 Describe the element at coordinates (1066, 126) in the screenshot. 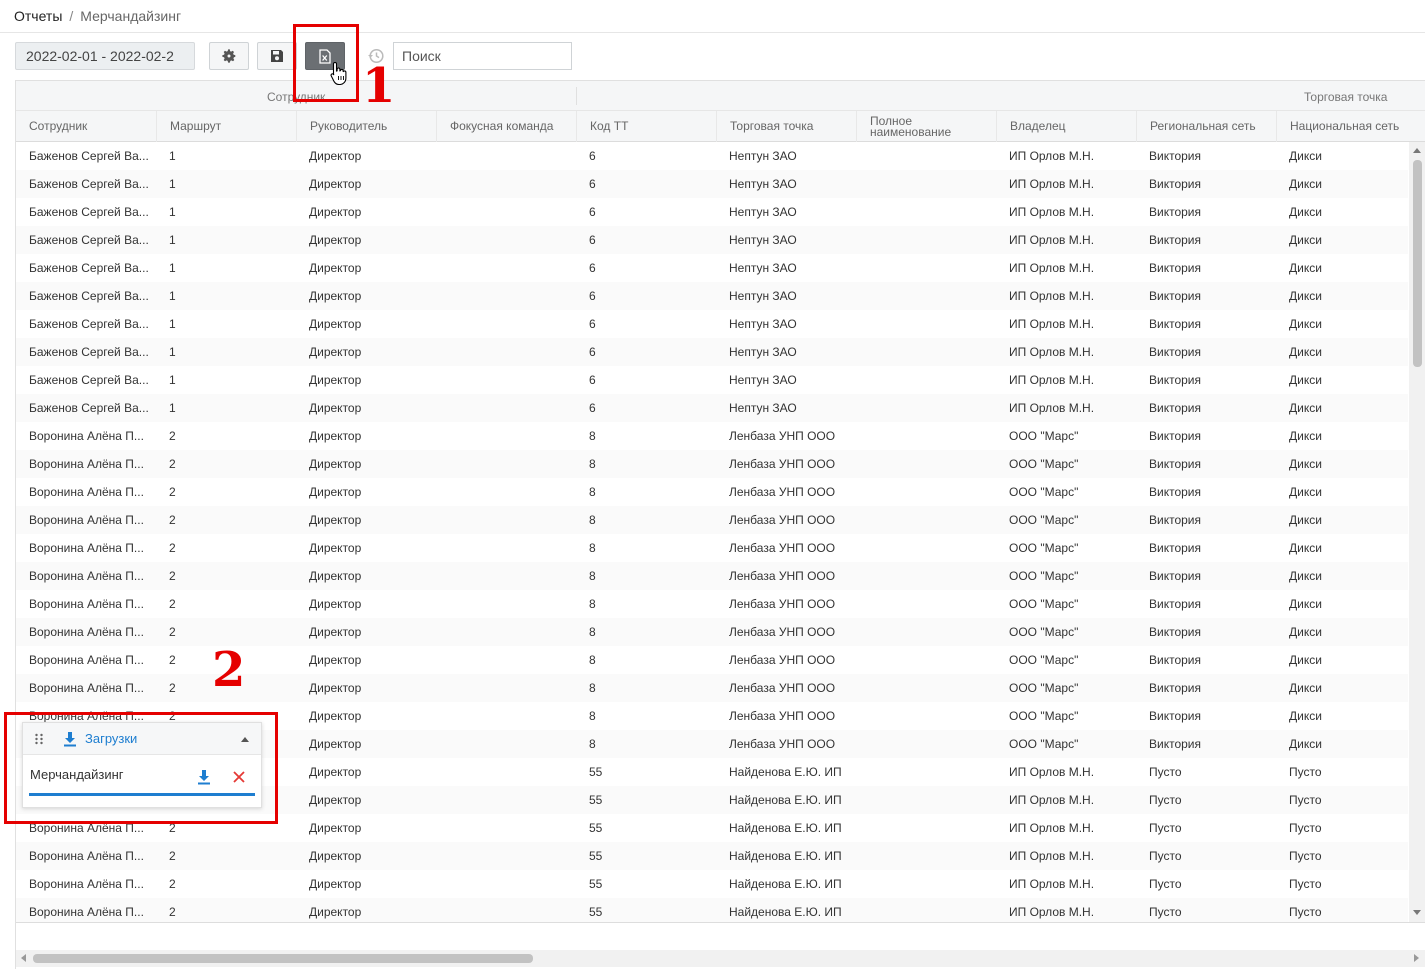

I see `column-header-owner: Владелец` at that location.